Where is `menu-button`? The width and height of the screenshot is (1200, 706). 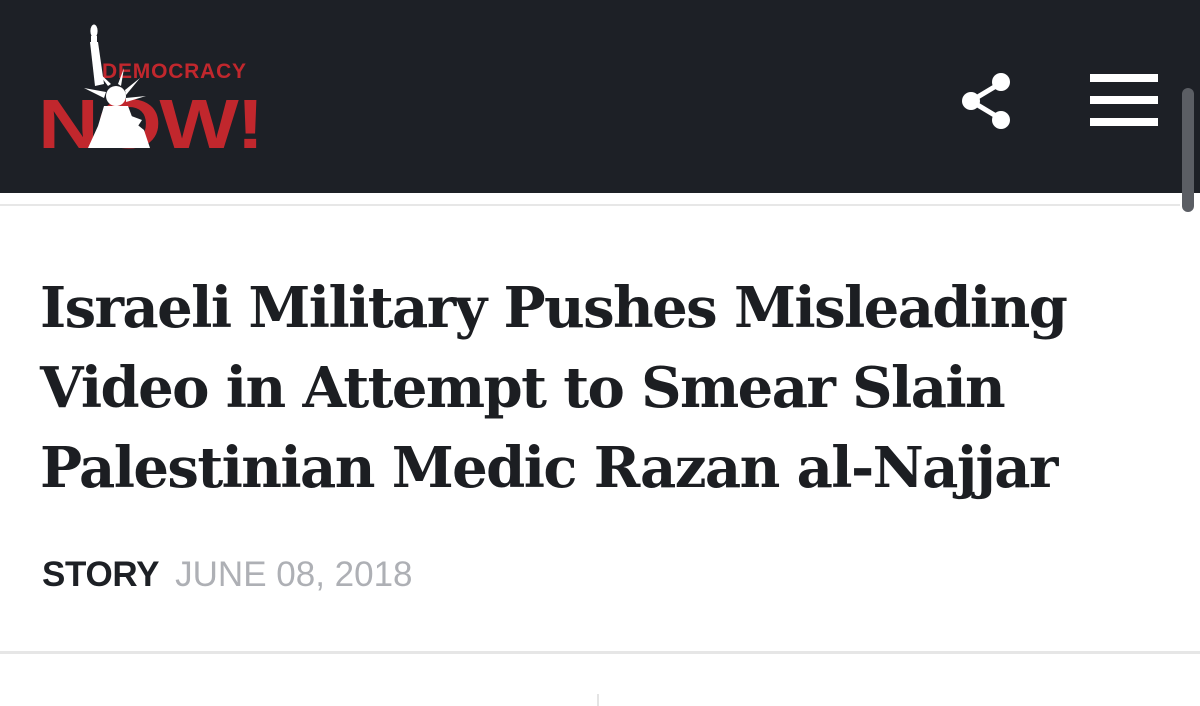 menu-button is located at coordinates (1124, 100).